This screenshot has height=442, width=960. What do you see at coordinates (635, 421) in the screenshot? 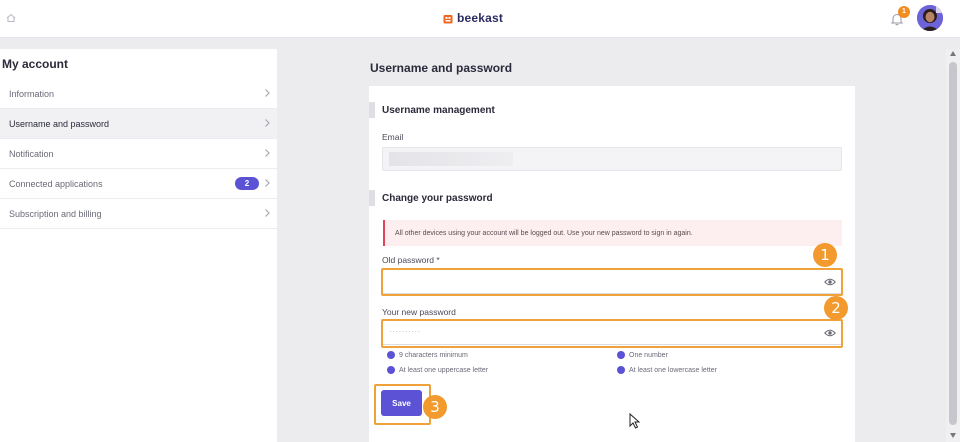
I see `mouse-pointer-icon` at bounding box center [635, 421].